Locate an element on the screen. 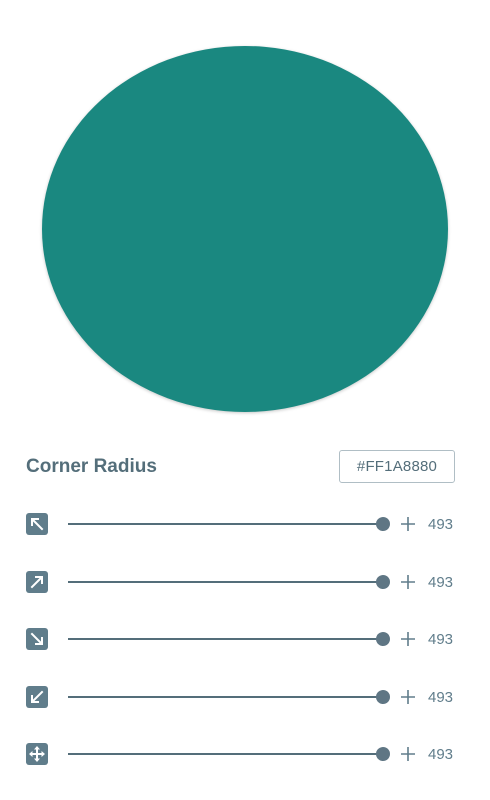 This screenshot has width=490, height=800. slider-row-bottom-right: 493 is located at coordinates (246, 639).